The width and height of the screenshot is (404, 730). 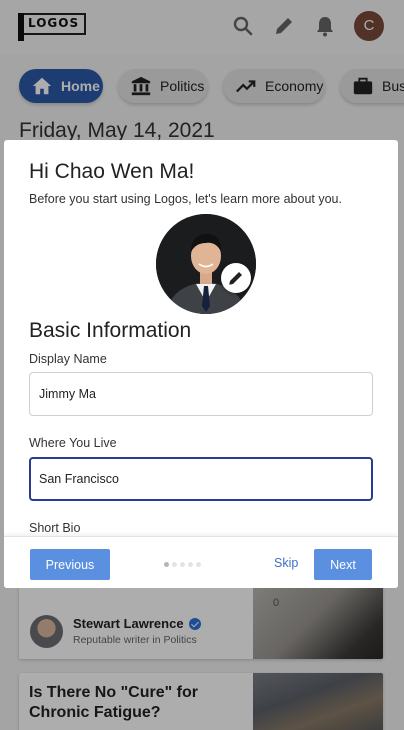 I want to click on section-heading: Basic Information, so click(x=110, y=330).